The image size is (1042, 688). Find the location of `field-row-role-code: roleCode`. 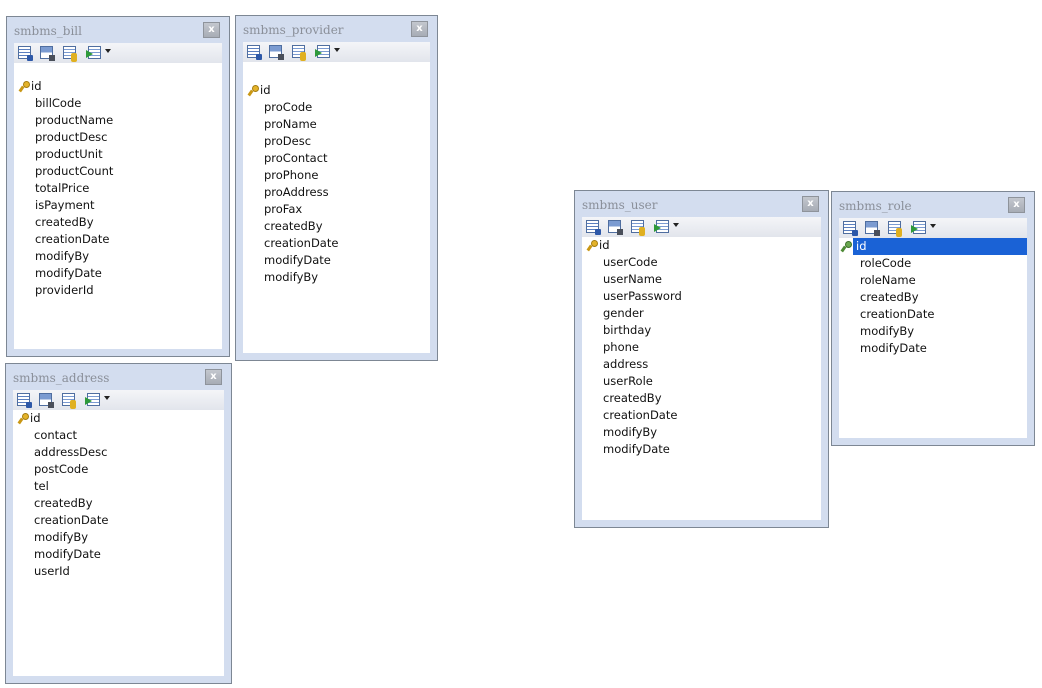

field-row-role-code: roleCode is located at coordinates (933, 263).